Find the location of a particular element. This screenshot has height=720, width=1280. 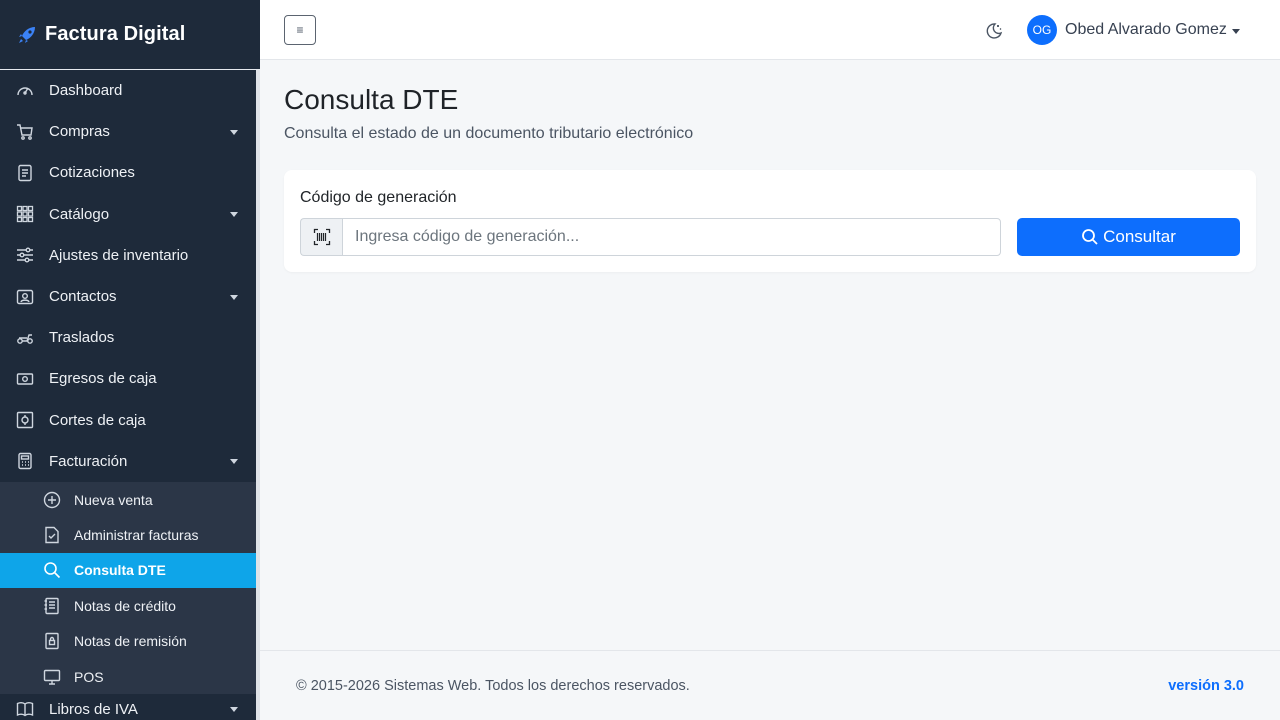

calculator-icon is located at coordinates (25, 461).